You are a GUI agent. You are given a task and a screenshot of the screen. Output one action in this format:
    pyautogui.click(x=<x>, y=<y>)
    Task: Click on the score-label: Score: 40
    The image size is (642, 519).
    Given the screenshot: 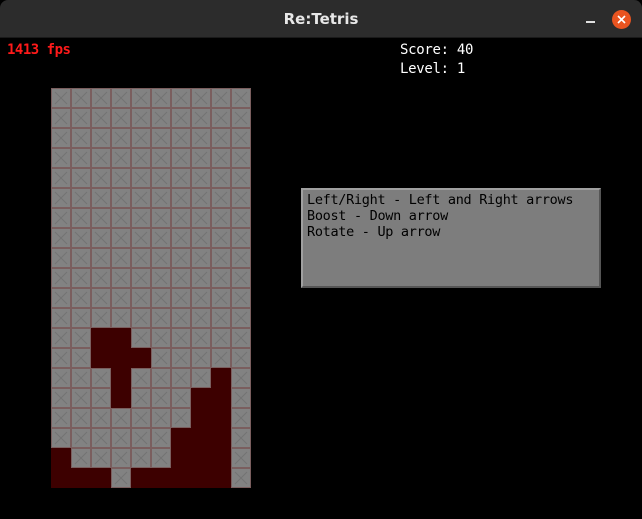 What is the action you would take?
    pyautogui.click(x=437, y=50)
    